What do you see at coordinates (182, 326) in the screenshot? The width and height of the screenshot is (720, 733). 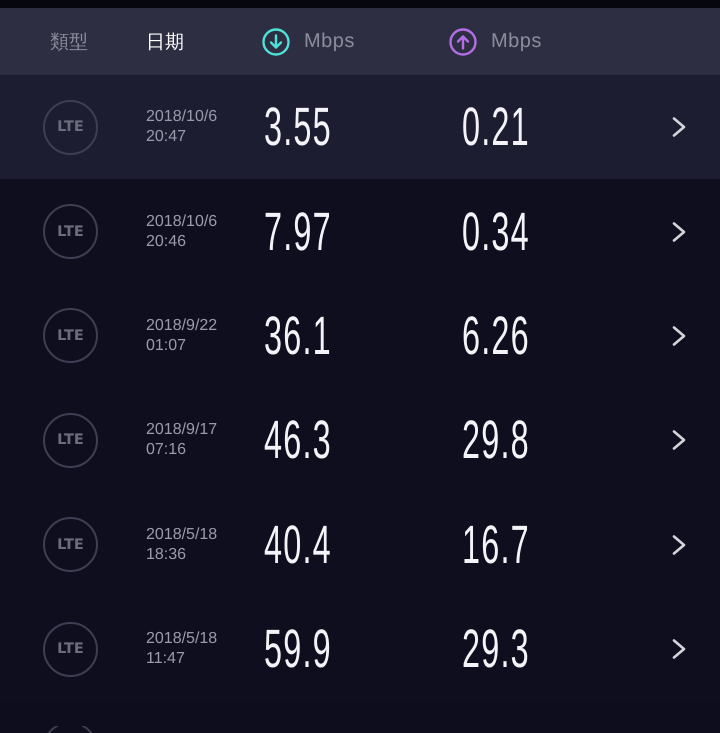 I see `date-text: 2018/9/22` at bounding box center [182, 326].